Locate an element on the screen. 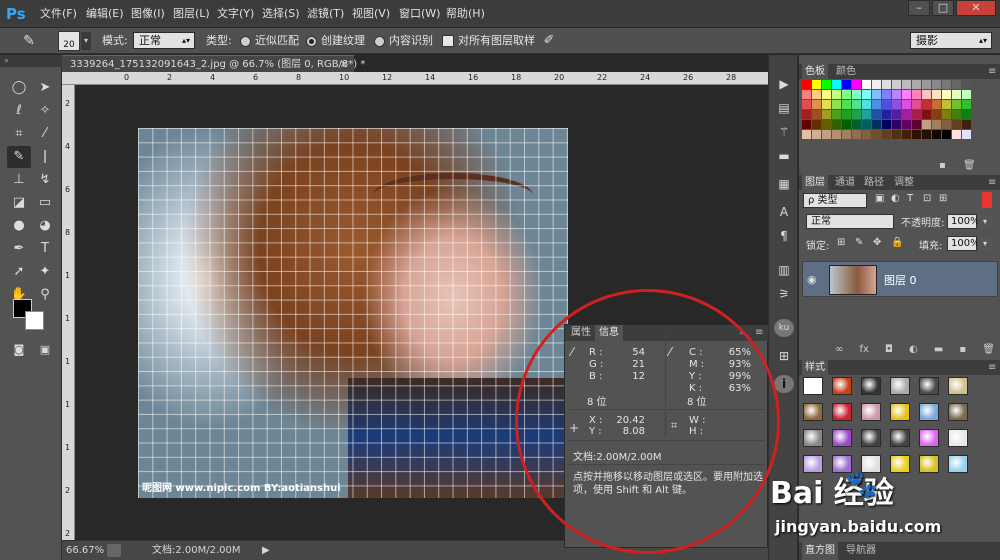 The image size is (1000, 560). eraser-icon: ◪ is located at coordinates (19, 203).